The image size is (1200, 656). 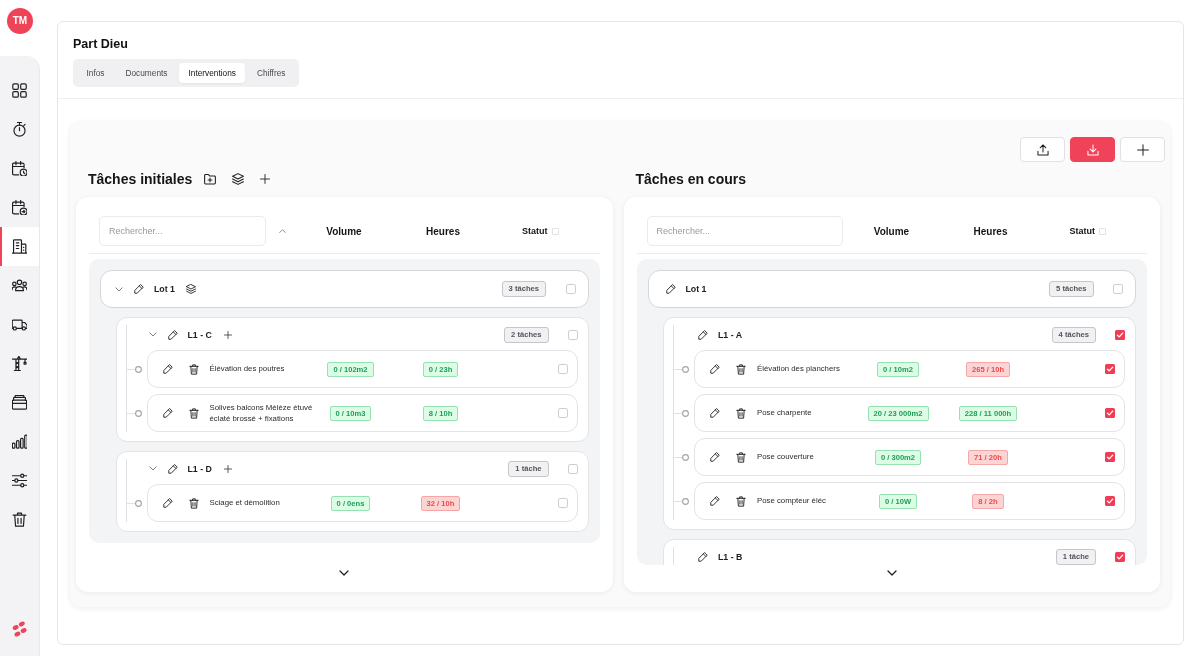 I want to click on calendar-clock-icon, so click(x=19, y=168).